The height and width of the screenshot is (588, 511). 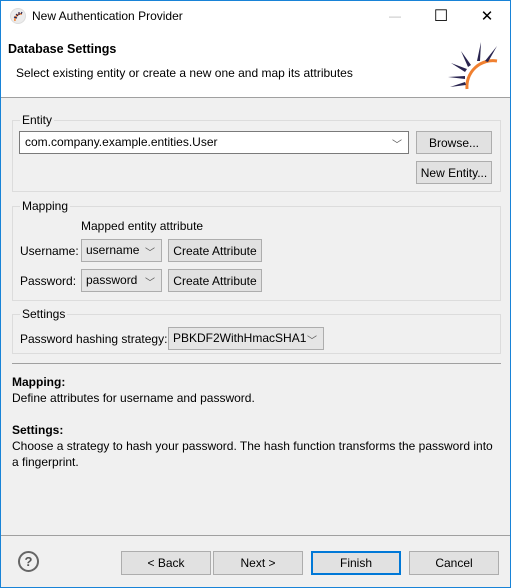 I want to click on mapped-attribute-header: Mapped entity attribute, so click(x=142, y=226).